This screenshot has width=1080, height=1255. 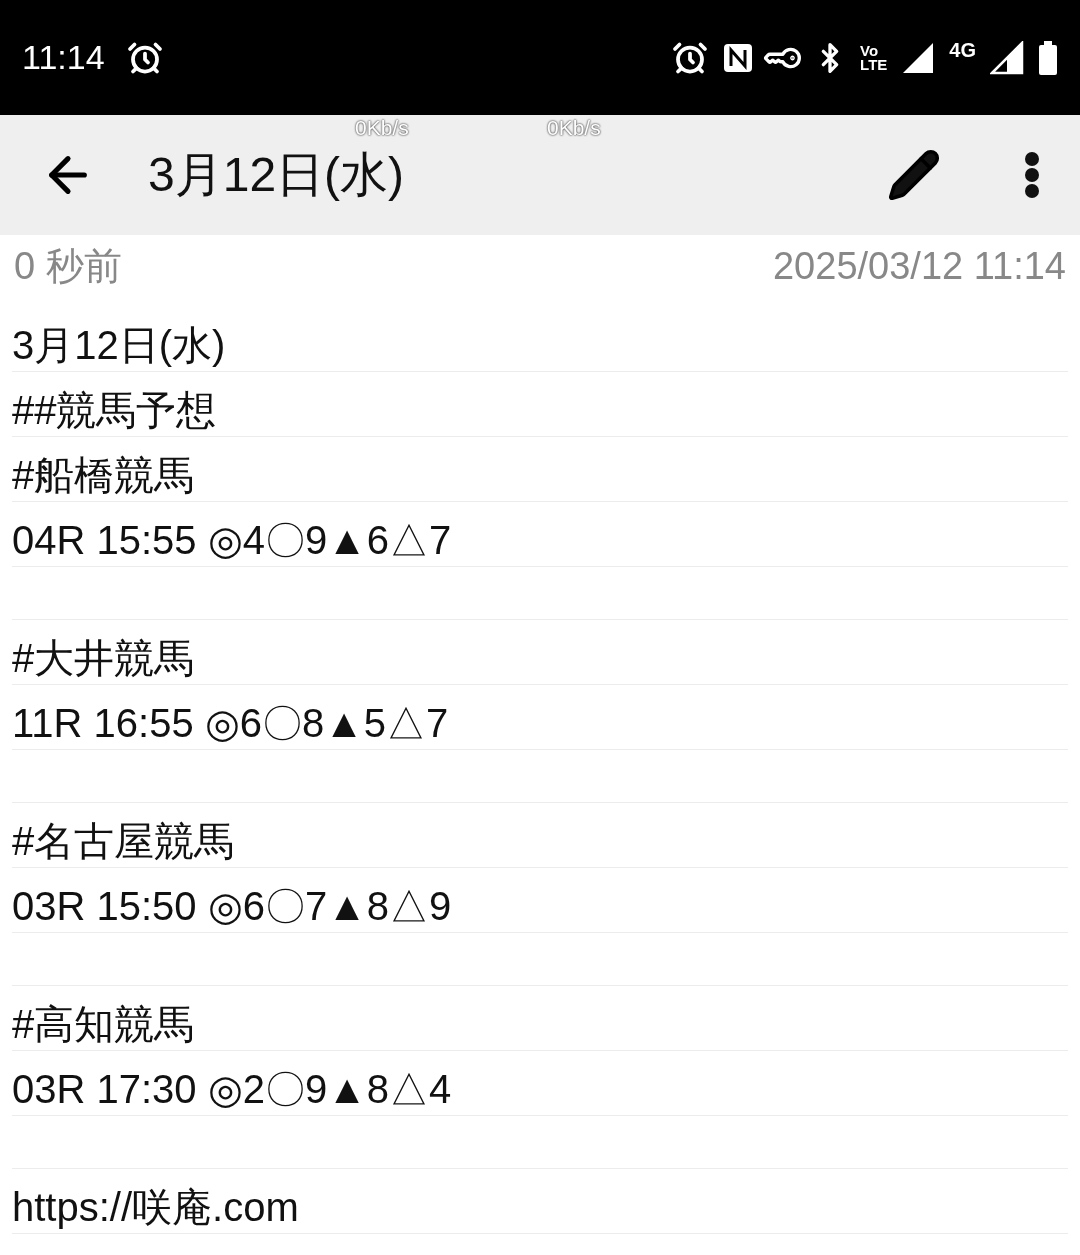 I want to click on more-button, so click(x=1032, y=175).